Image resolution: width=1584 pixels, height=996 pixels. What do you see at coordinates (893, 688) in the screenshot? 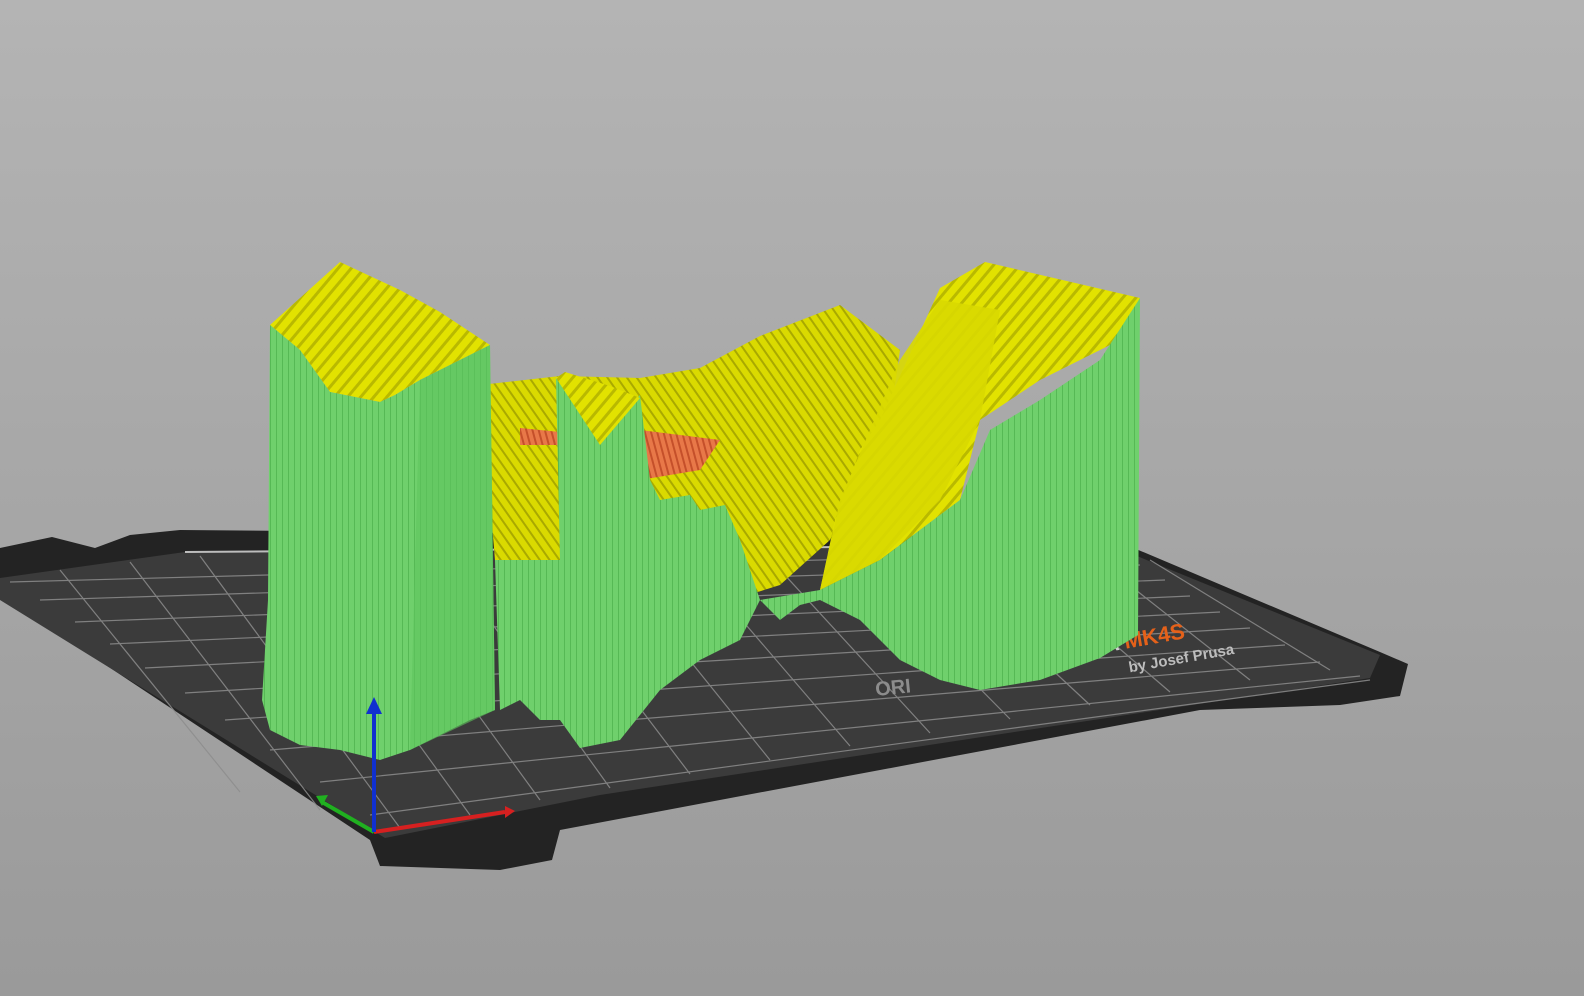
I see `bed-origin-label: ORI` at bounding box center [893, 688].